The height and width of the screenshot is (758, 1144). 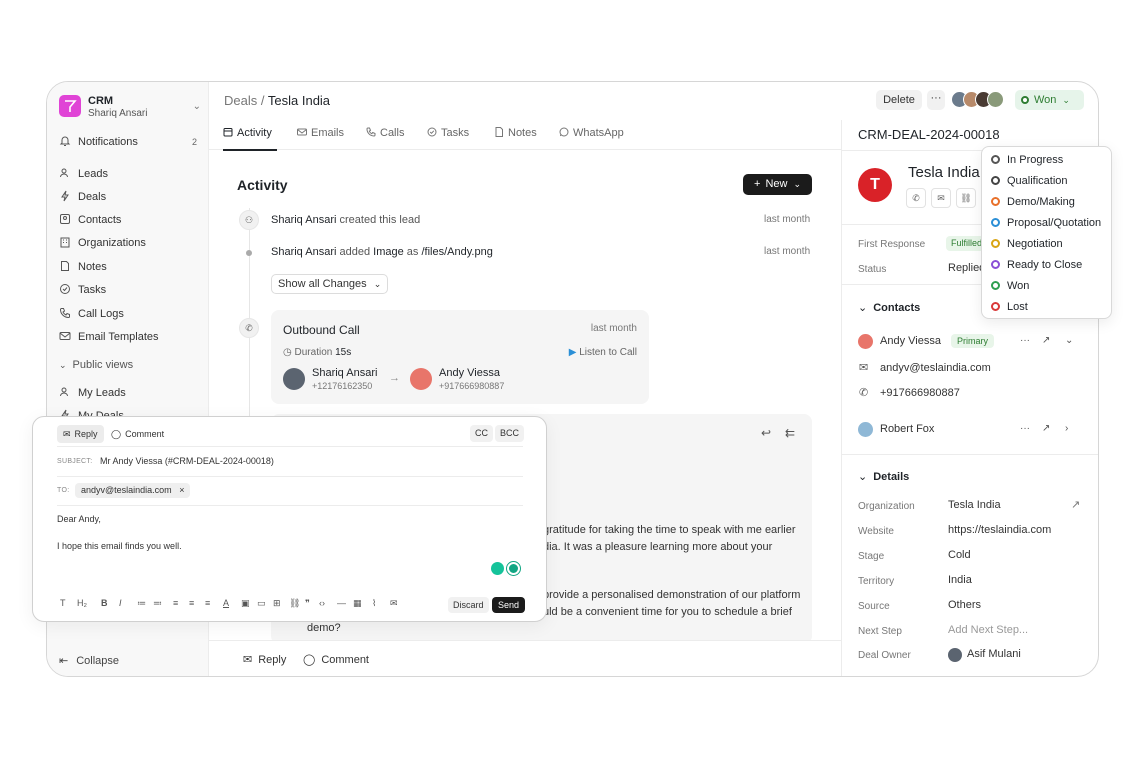 What do you see at coordinates (64, 173) in the screenshot?
I see `users-icon` at bounding box center [64, 173].